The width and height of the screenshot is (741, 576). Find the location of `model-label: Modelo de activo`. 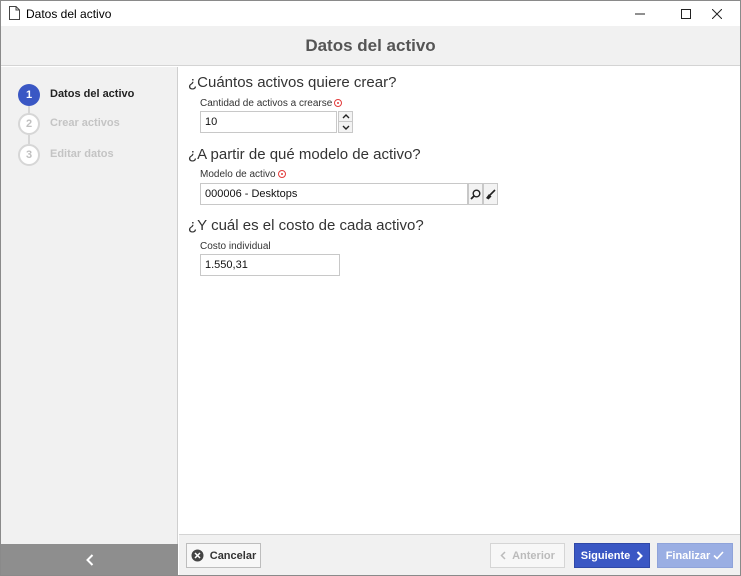

model-label: Modelo de activo is located at coordinates (243, 174).